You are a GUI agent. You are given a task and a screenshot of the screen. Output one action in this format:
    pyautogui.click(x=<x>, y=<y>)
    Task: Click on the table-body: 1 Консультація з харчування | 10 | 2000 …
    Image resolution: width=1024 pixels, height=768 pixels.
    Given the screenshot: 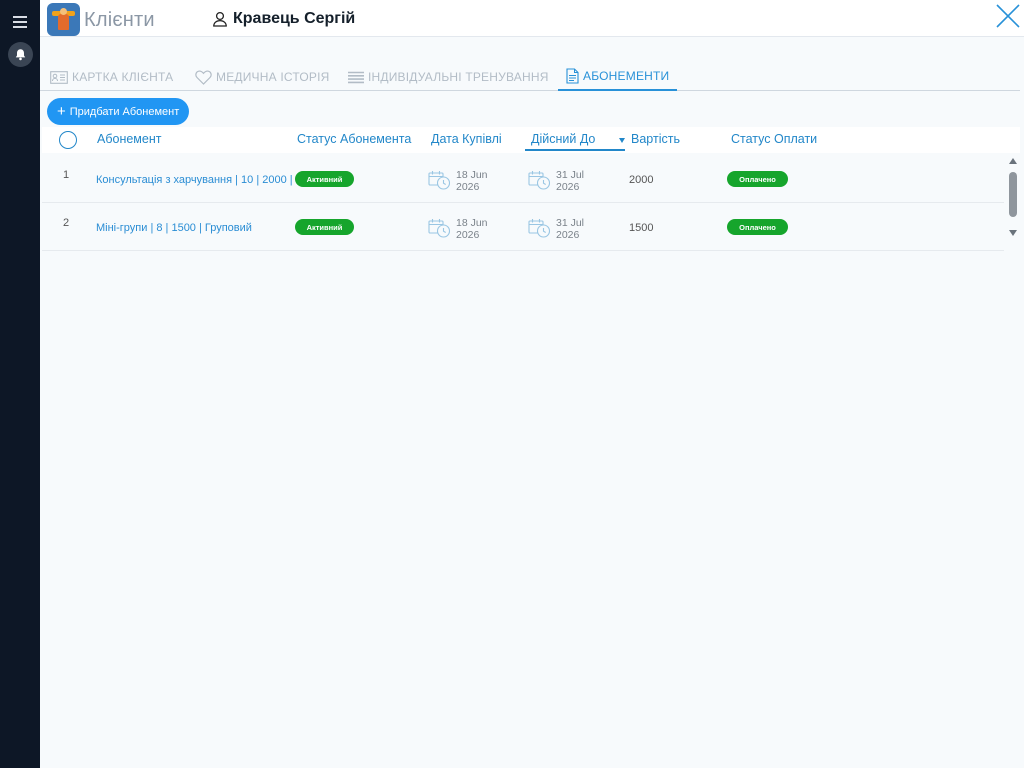 What is the action you would take?
    pyautogui.click(x=523, y=203)
    